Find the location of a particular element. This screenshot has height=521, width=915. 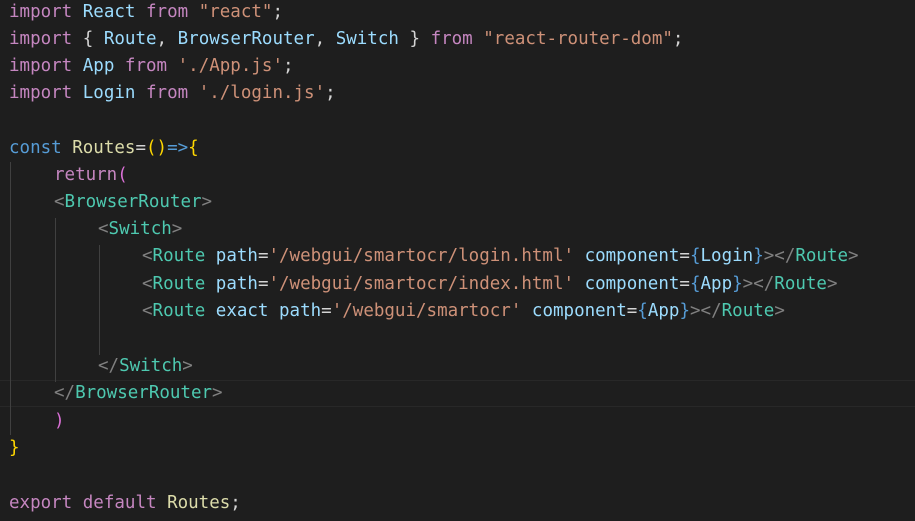

token-identifier: Switch is located at coordinates (367, 39).